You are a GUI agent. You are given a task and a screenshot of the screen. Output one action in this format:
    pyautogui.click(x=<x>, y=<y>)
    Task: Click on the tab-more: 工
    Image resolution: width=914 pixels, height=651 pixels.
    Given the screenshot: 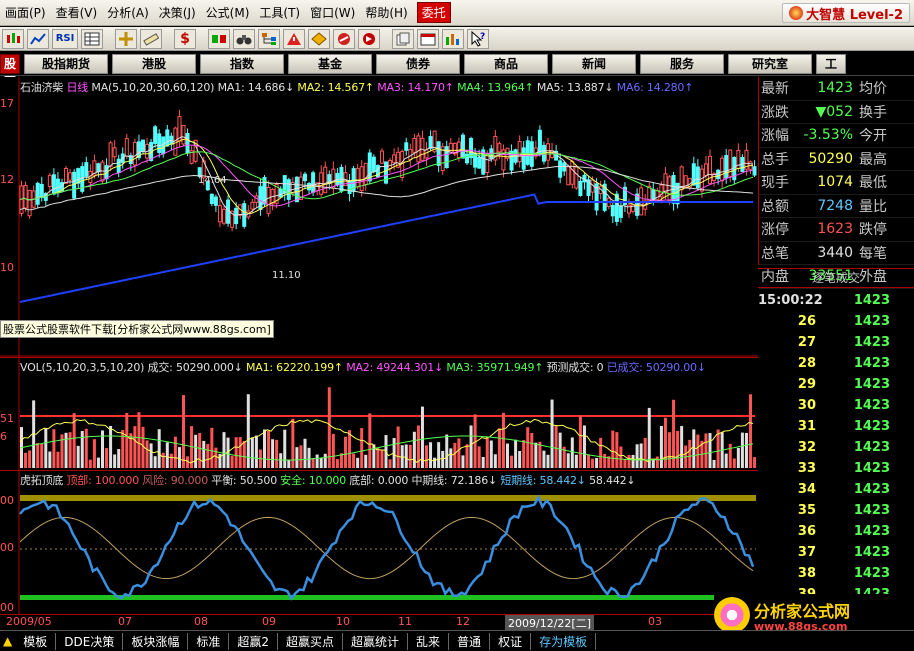 What is the action you would take?
    pyautogui.click(x=831, y=63)
    